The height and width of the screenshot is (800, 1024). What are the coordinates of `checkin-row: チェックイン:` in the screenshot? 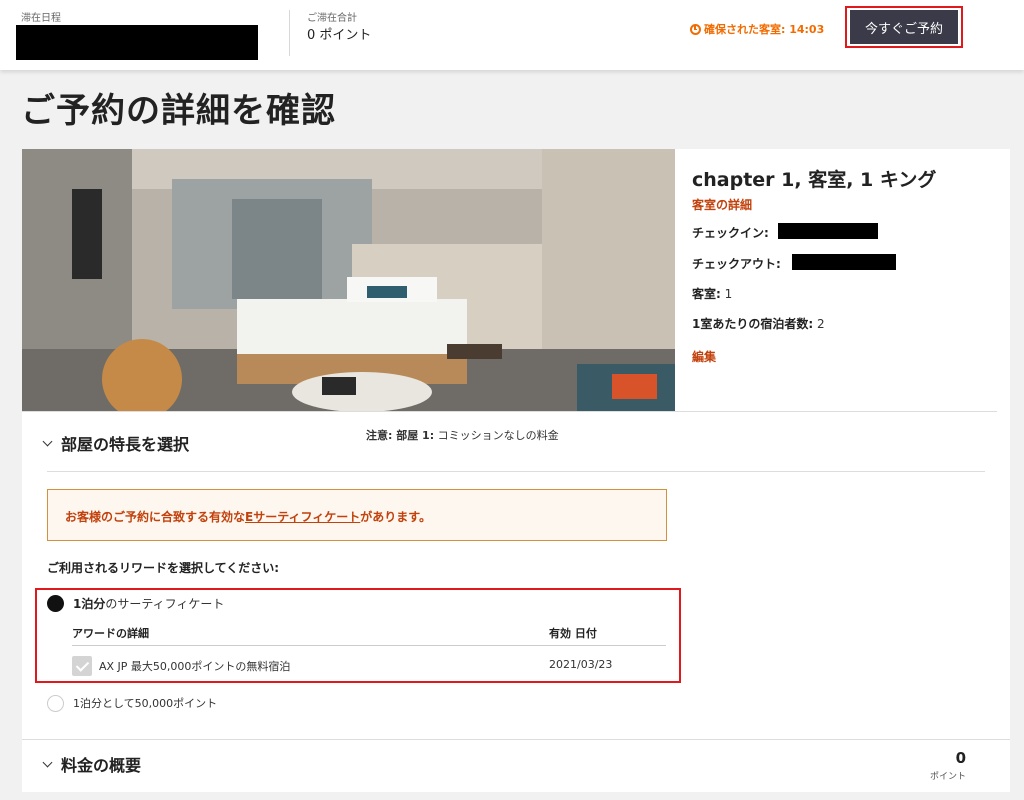 It's located at (730, 232).